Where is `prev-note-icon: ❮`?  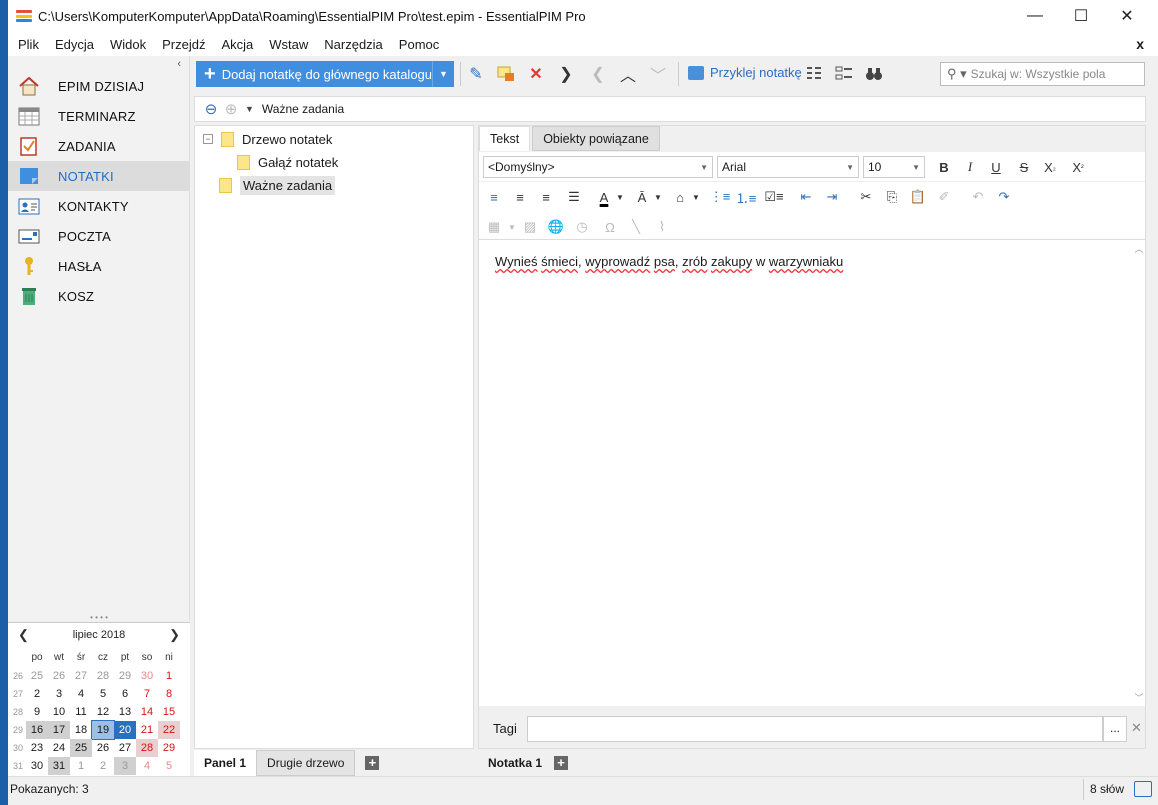
prev-note-icon: ❮ is located at coordinates (598, 74).